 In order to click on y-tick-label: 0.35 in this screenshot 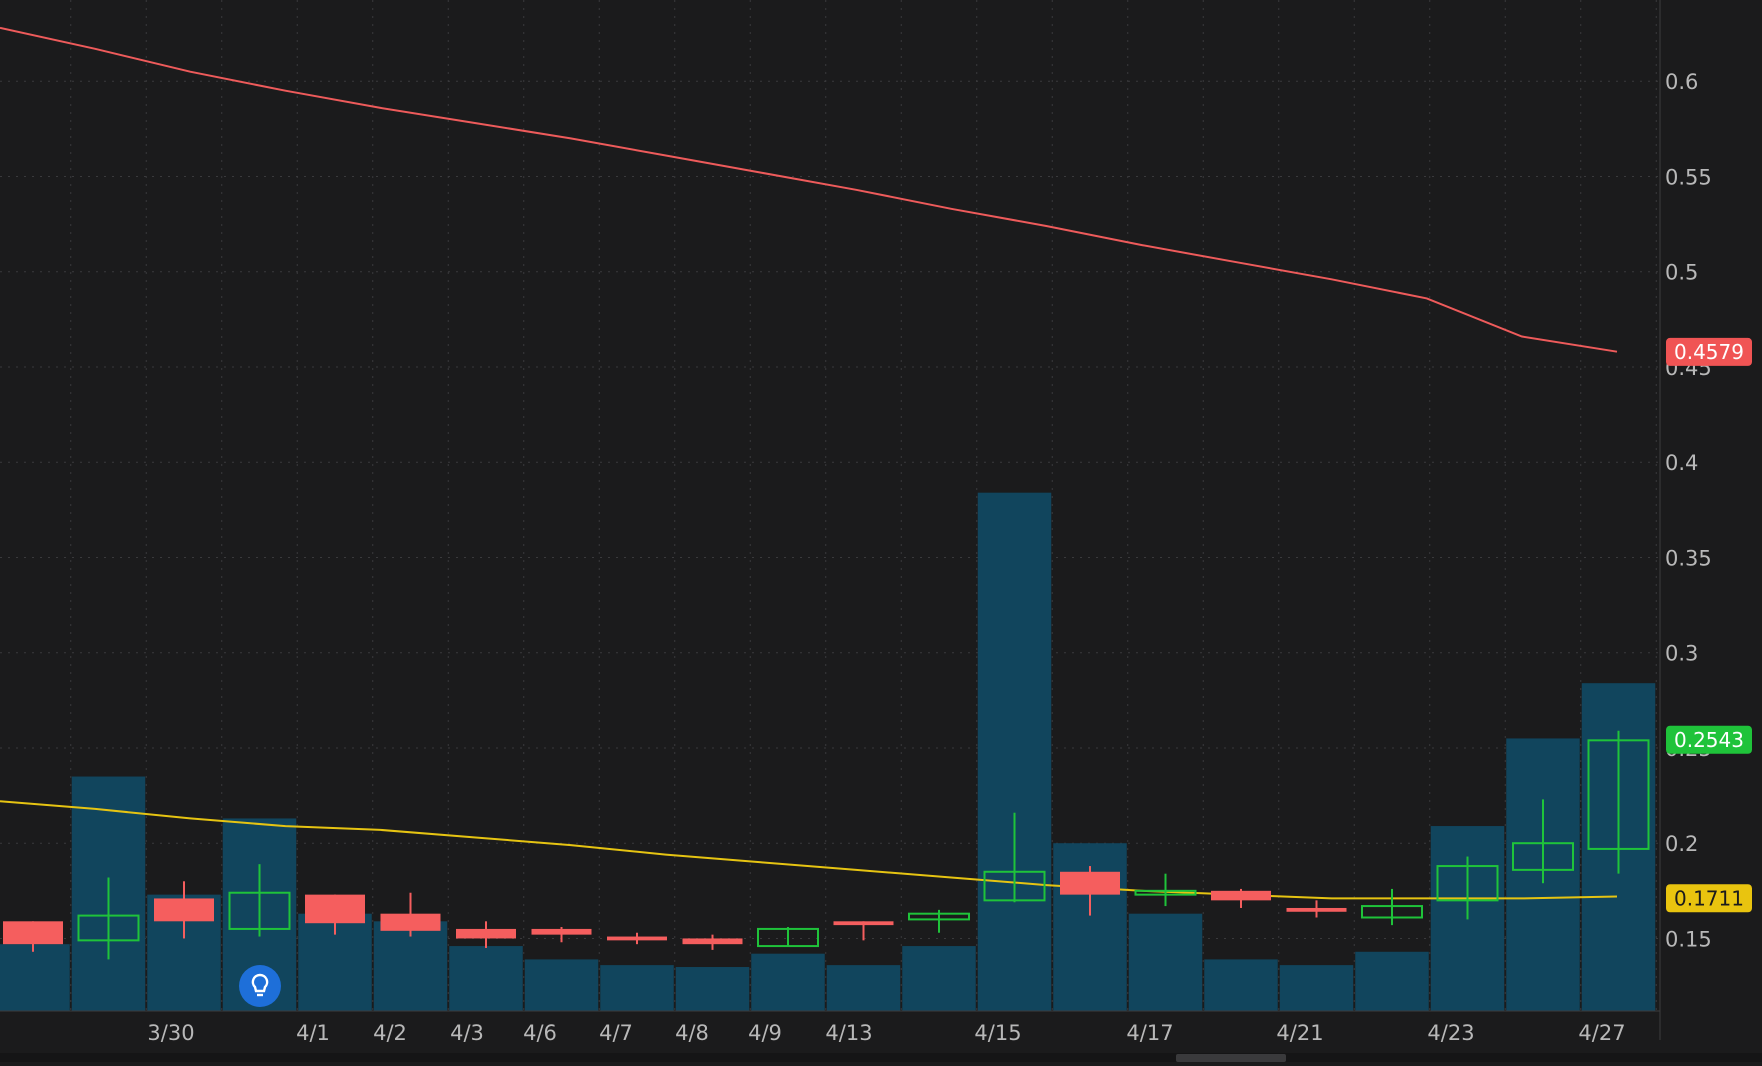, I will do `click(1688, 558)`.